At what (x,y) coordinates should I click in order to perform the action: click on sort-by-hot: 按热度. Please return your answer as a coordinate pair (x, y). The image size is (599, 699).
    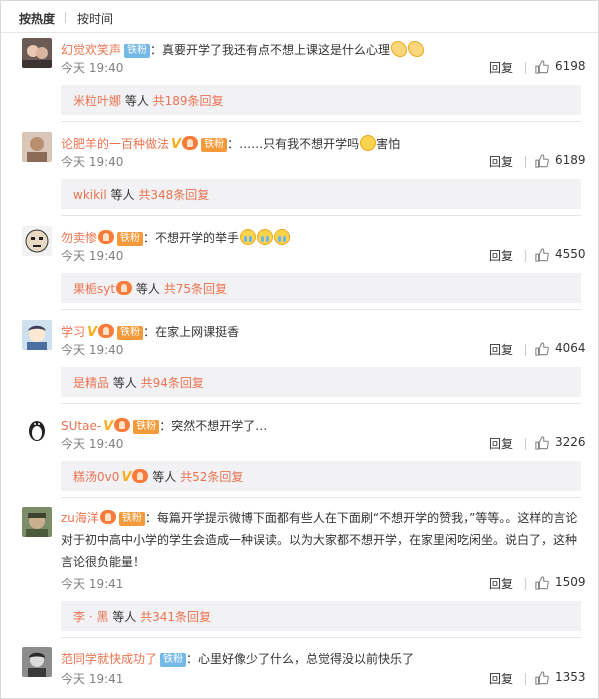
    Looking at the image, I should click on (37, 18).